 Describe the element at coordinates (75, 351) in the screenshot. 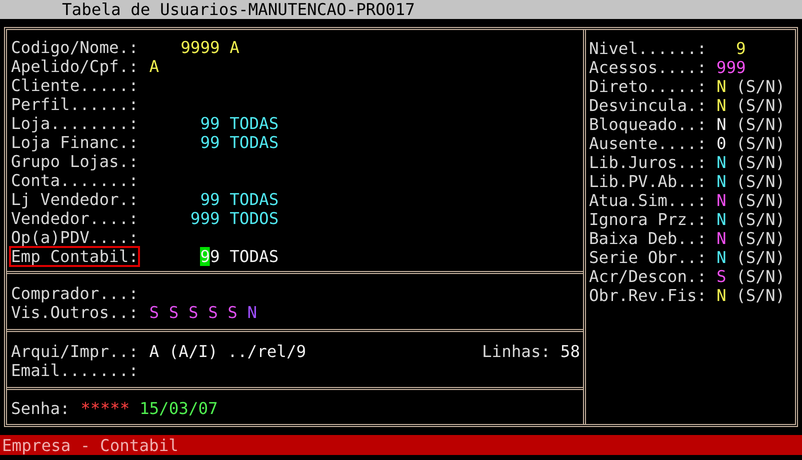

I see `field-label: Arqui/Impr..:` at that location.